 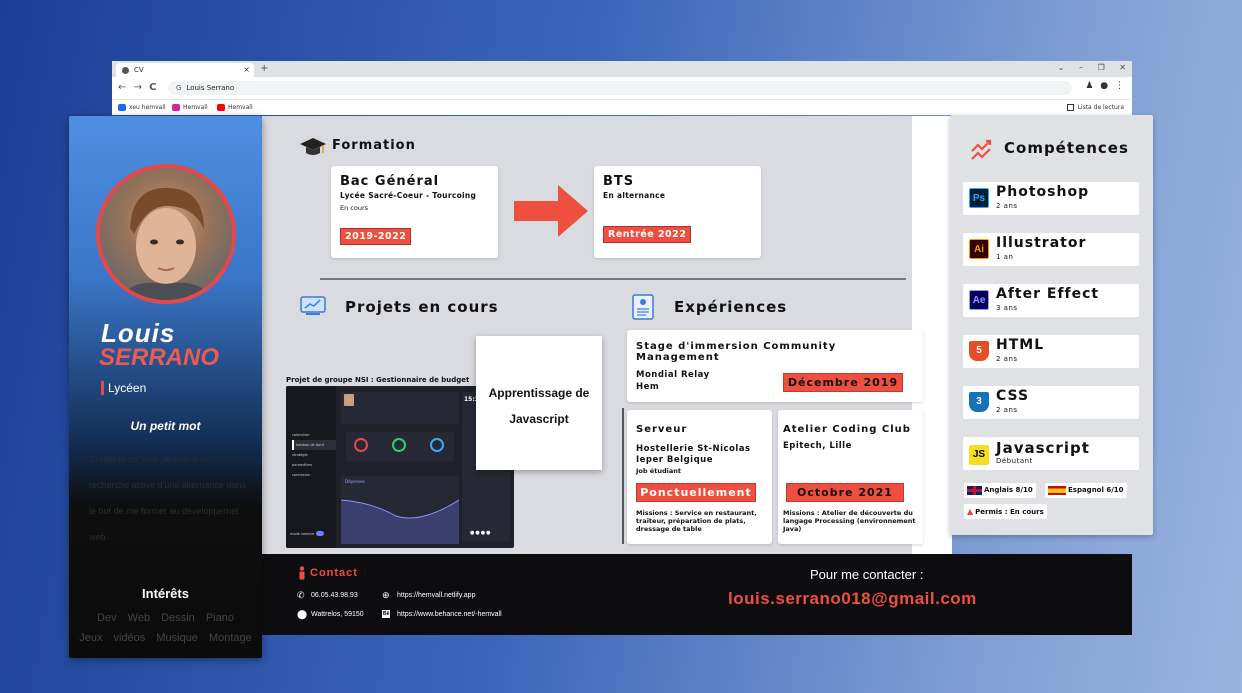 I want to click on tab-favicon-icon, so click(x=125, y=70).